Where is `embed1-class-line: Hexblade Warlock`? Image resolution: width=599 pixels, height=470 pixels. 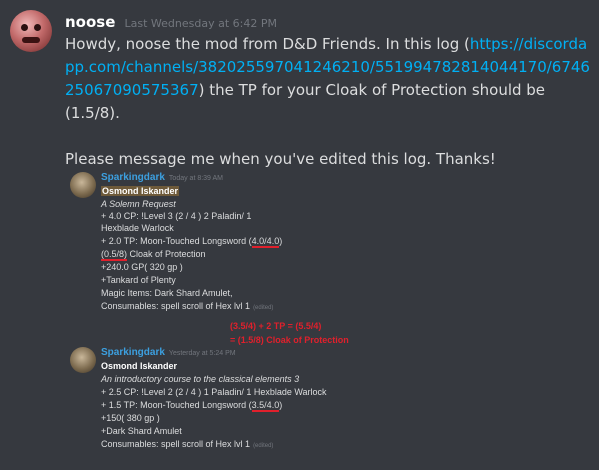
embed1-class-line: Hexblade Warlock is located at coordinates (137, 228).